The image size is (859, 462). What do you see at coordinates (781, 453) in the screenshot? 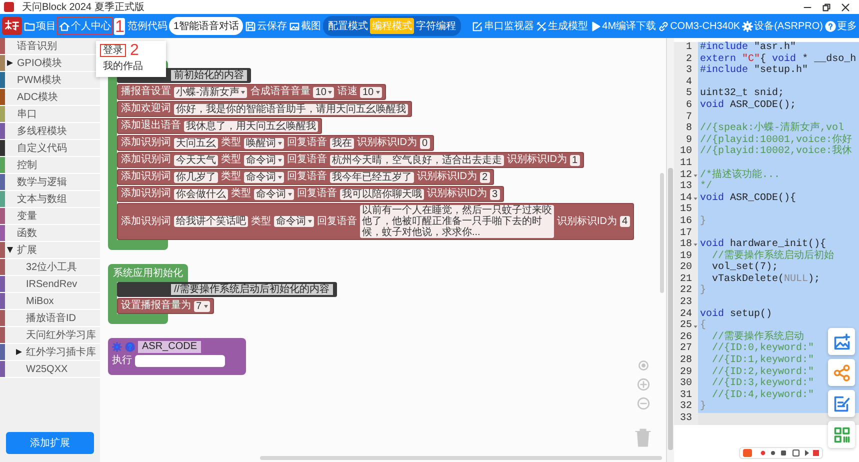
I see `input-method-toolbar-drawing` at bounding box center [781, 453].